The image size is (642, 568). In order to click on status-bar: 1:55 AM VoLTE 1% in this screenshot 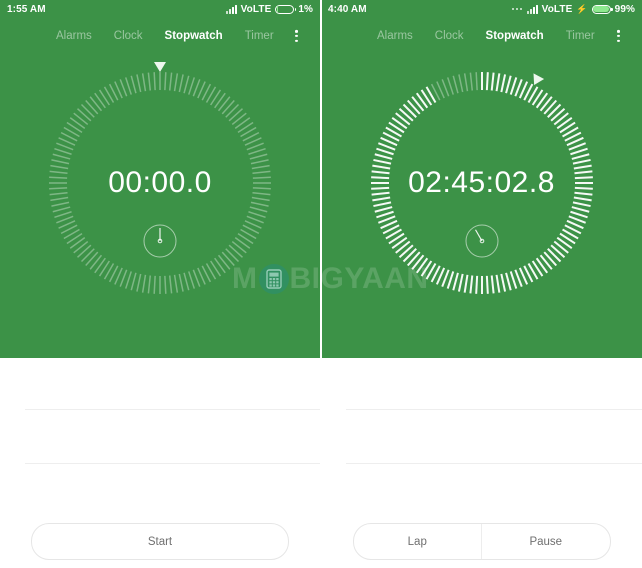, I will do `click(160, 9)`.